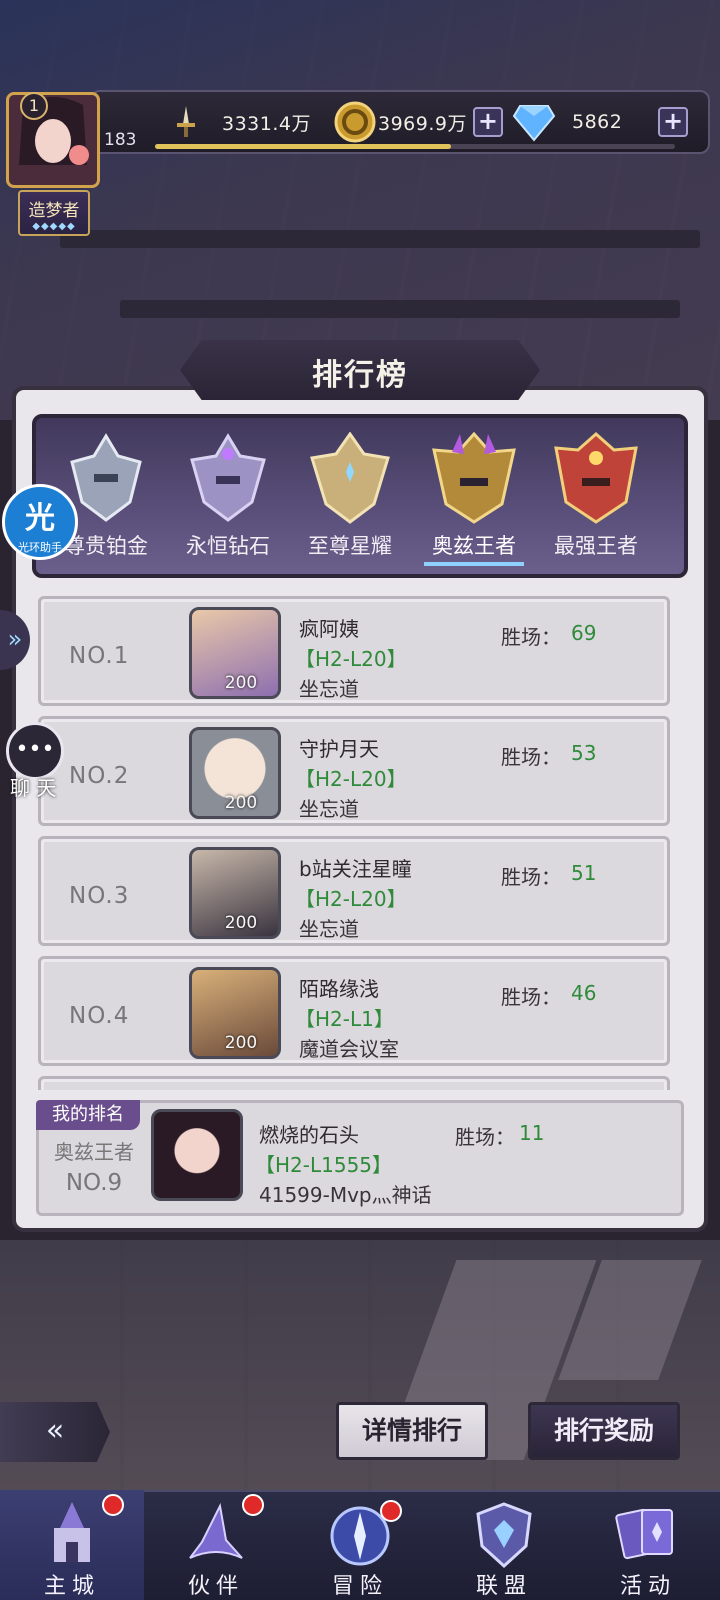  Describe the element at coordinates (474, 546) in the screenshot. I see `tab-label: 奥兹王者` at that location.